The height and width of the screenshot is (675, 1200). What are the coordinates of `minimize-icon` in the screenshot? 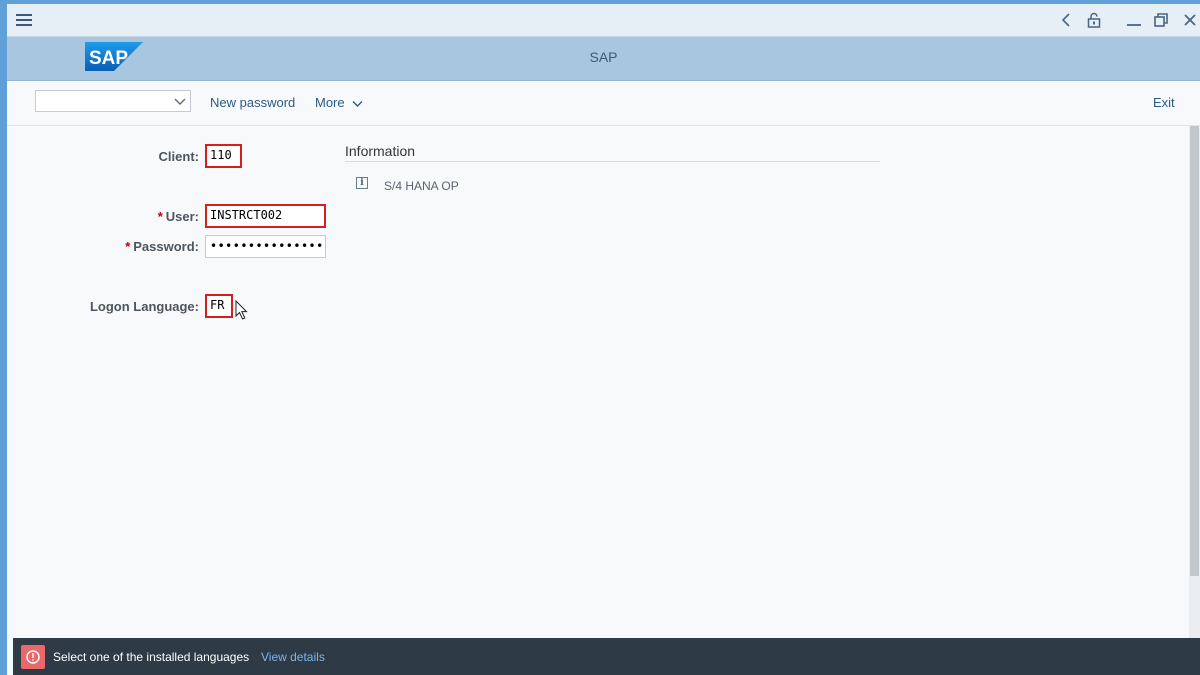 It's located at (1134, 25).